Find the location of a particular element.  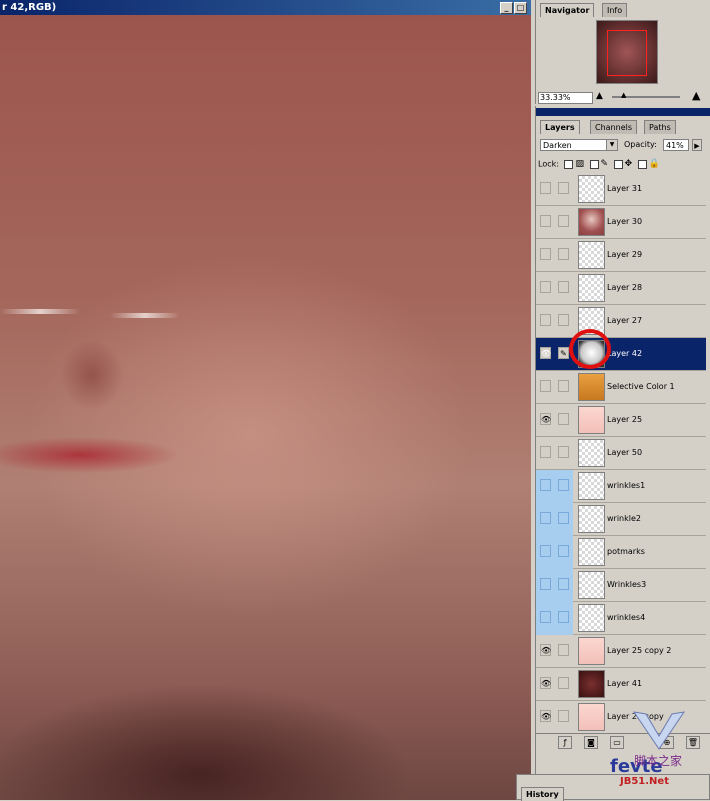

tab-paths: Paths is located at coordinates (660, 127).